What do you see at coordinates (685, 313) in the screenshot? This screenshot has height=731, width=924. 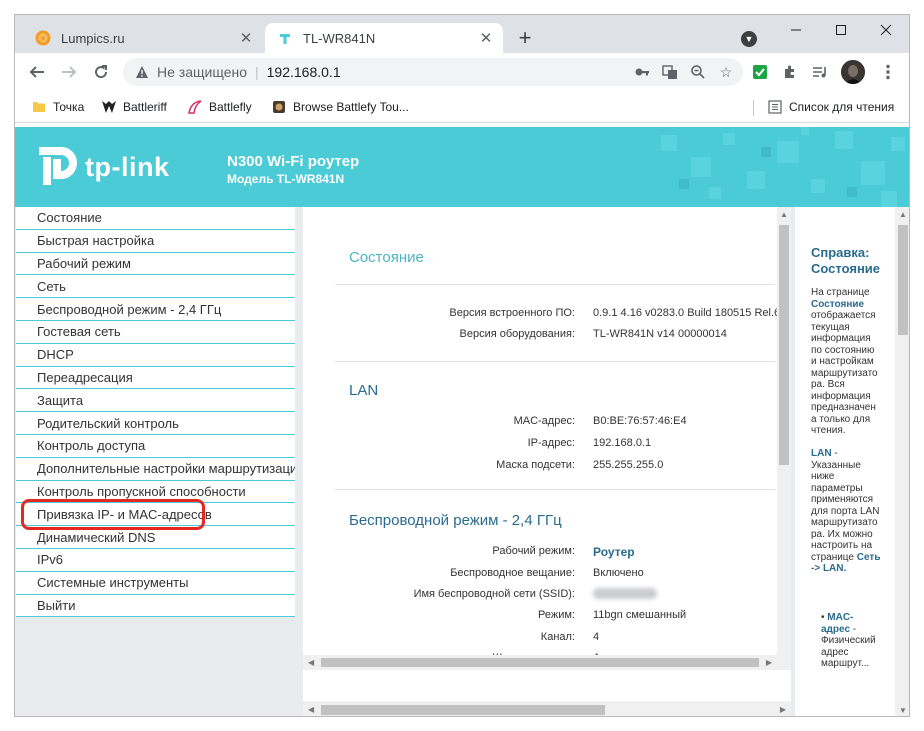 I see `firmware-value: 0.9.1 4.16 v0283.0 Build 180515 Rel.6` at bounding box center [685, 313].